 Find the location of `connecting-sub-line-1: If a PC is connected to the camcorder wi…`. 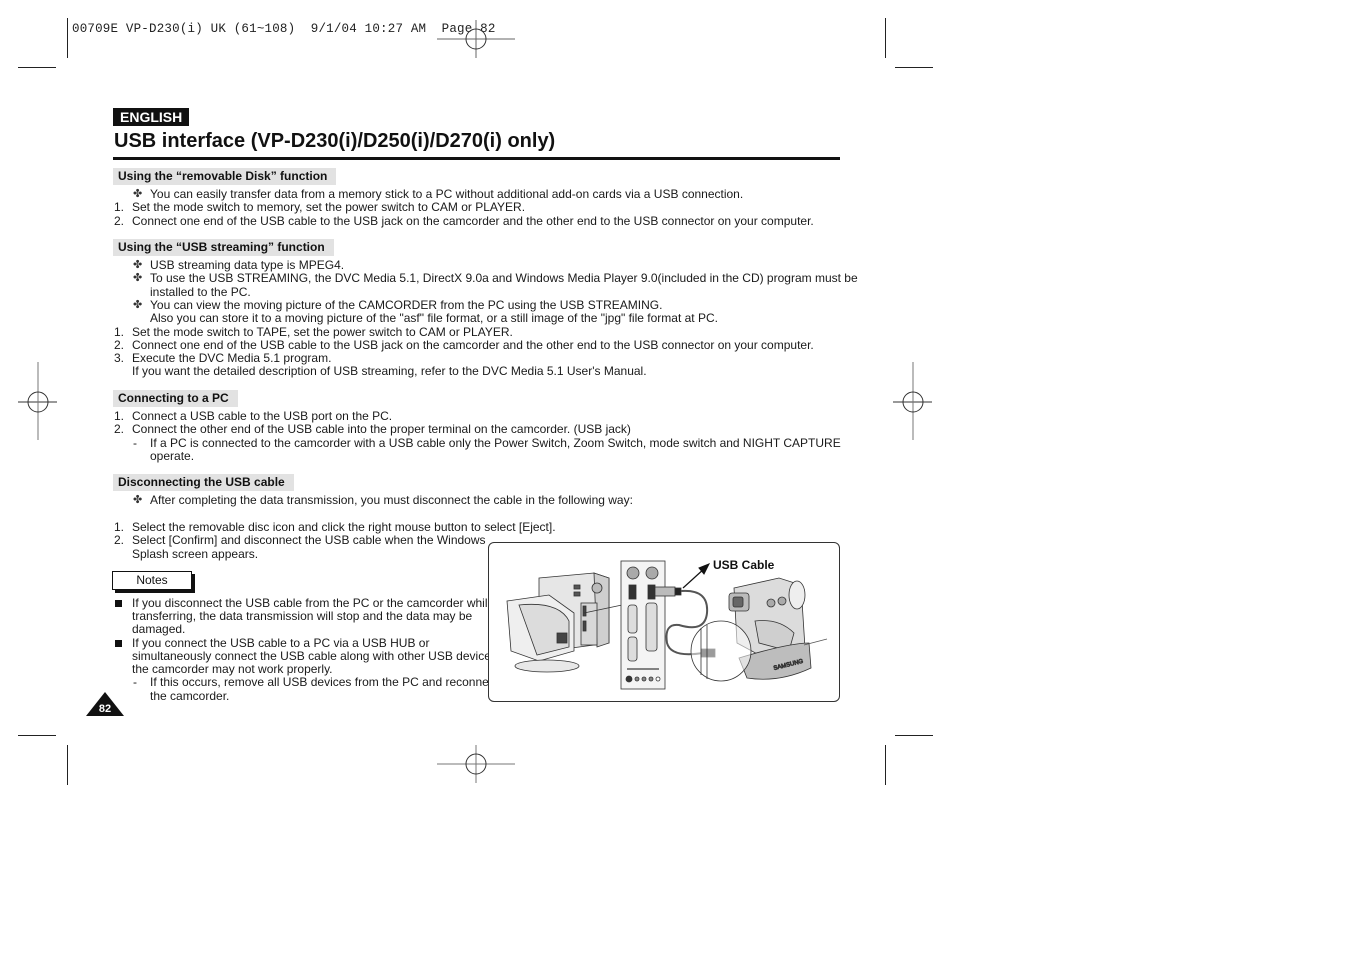

connecting-sub-line-1: If a PC is connected to the camcorder wi… is located at coordinates (495, 443).